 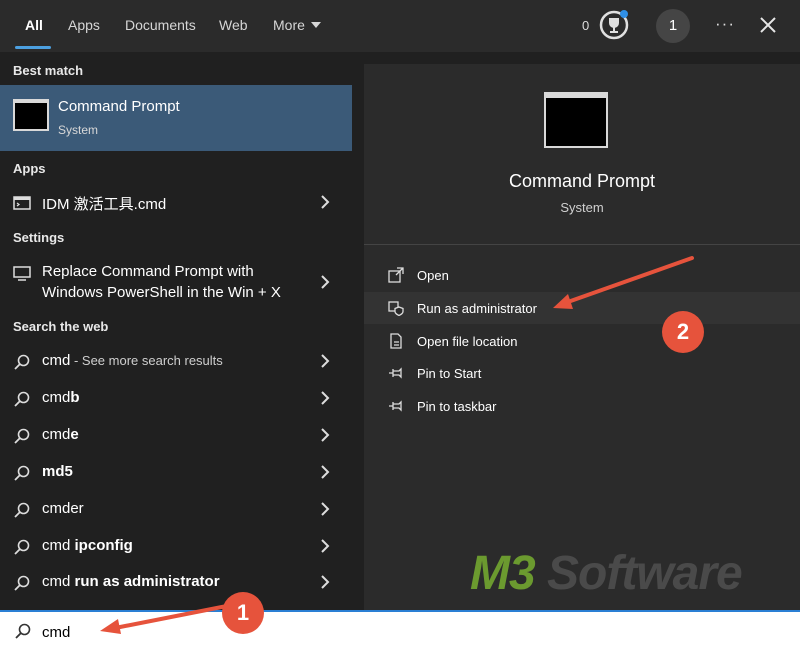 What do you see at coordinates (683, 332) in the screenshot?
I see `step-badge-2: 2` at bounding box center [683, 332].